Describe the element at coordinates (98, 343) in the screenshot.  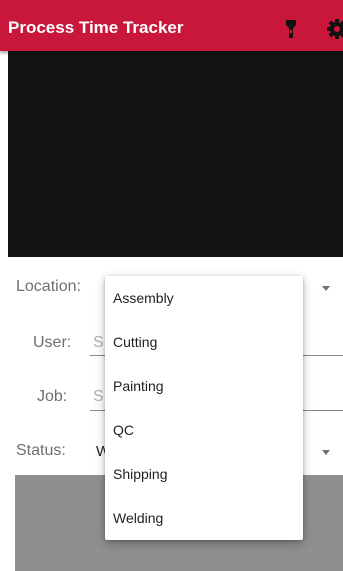
I see `user-input: S` at that location.